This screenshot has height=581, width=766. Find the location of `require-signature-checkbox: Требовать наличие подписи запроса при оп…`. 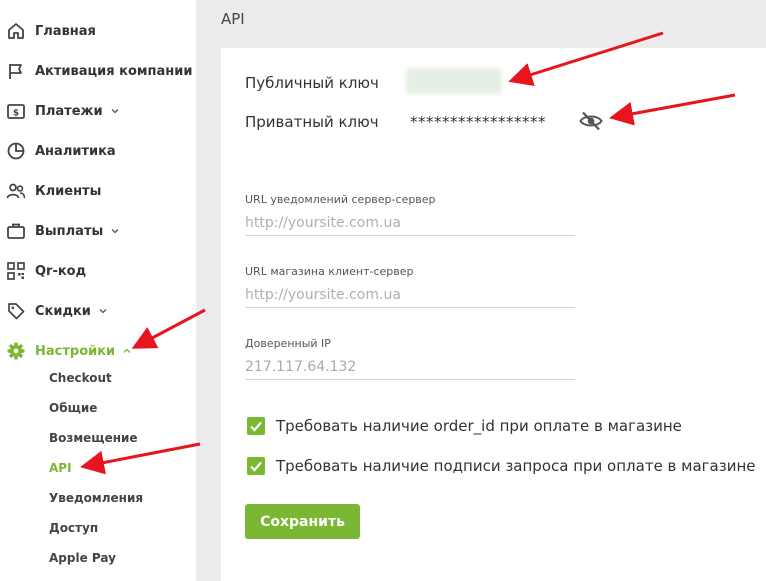

require-signature-checkbox: Требовать наличие подписи запроса при оп… is located at coordinates (501, 466).